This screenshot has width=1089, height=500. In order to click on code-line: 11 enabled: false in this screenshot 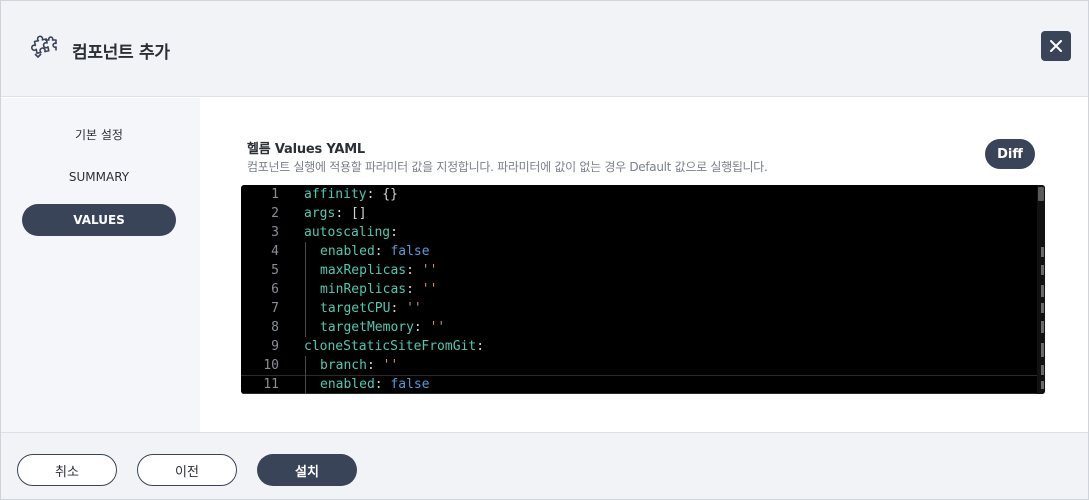, I will do `click(639, 384)`.